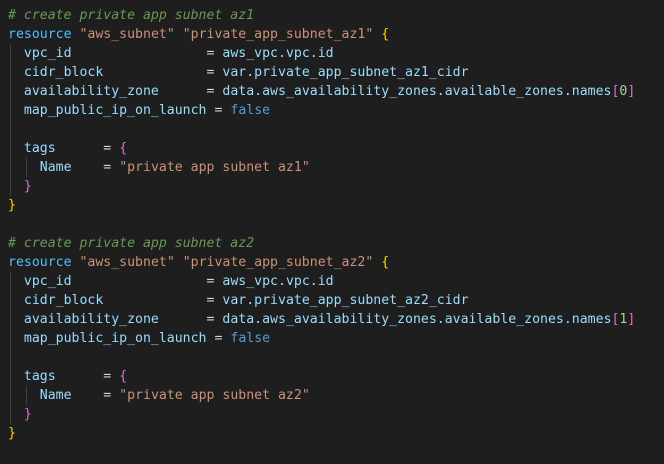  I want to click on resource-name: "private_app_subnet_az2", so click(278, 262).